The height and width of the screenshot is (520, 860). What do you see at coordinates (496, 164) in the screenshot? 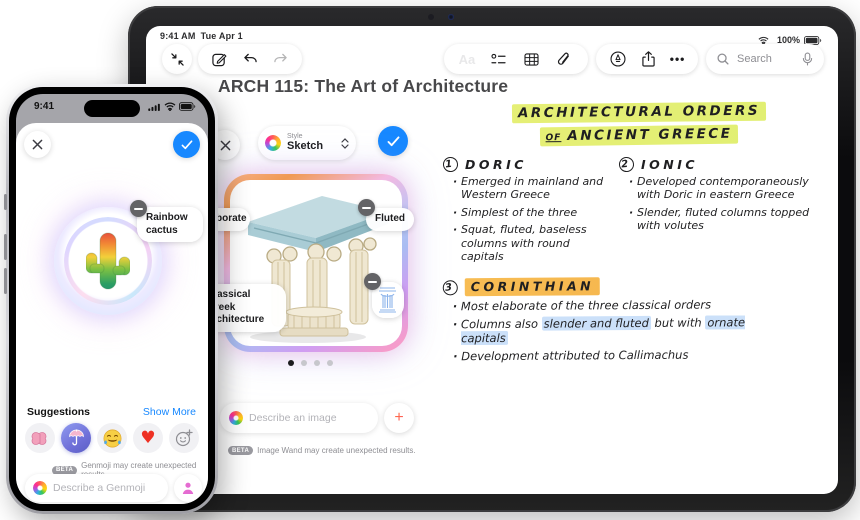
I see `doric-heading: DORIC` at bounding box center [496, 164].